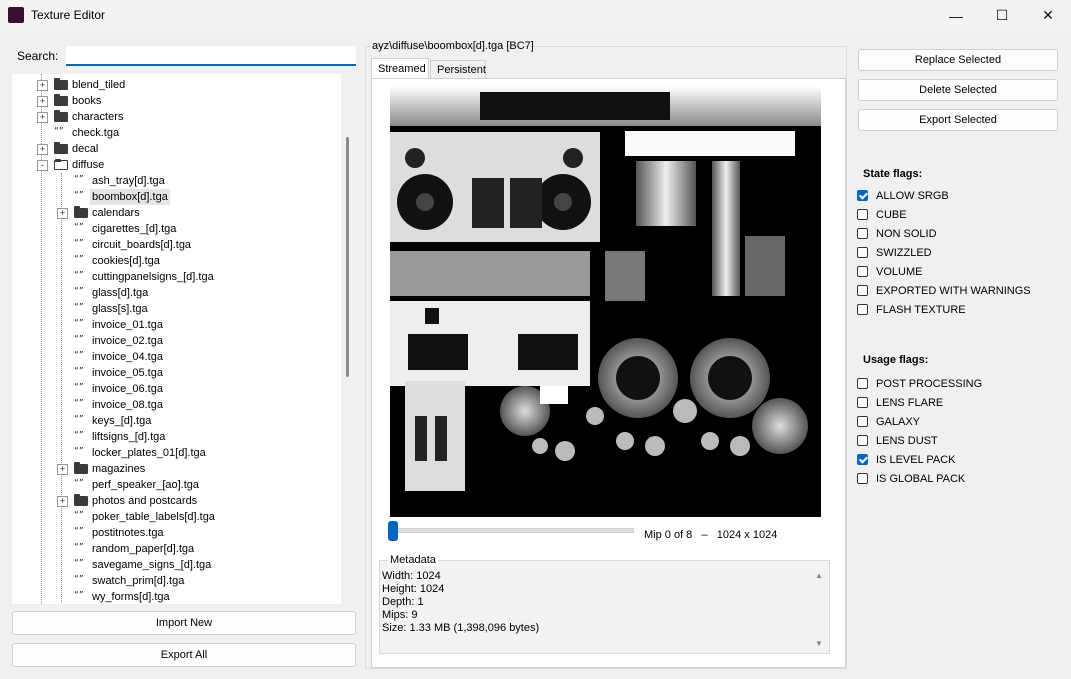 Image resolution: width=1071 pixels, height=679 pixels. Describe the element at coordinates (957, 253) in the screenshot. I see `flag-checkbox: SWIZZLED` at that location.